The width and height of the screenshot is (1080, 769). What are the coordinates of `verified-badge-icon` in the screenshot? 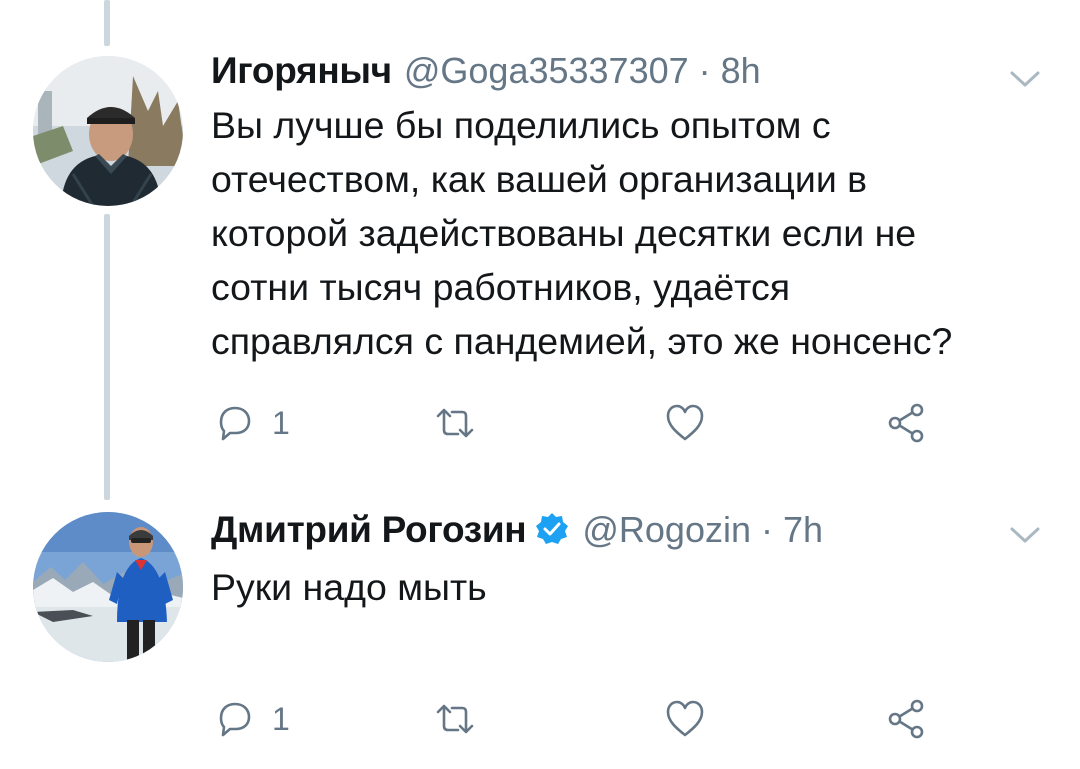 It's located at (552, 528).